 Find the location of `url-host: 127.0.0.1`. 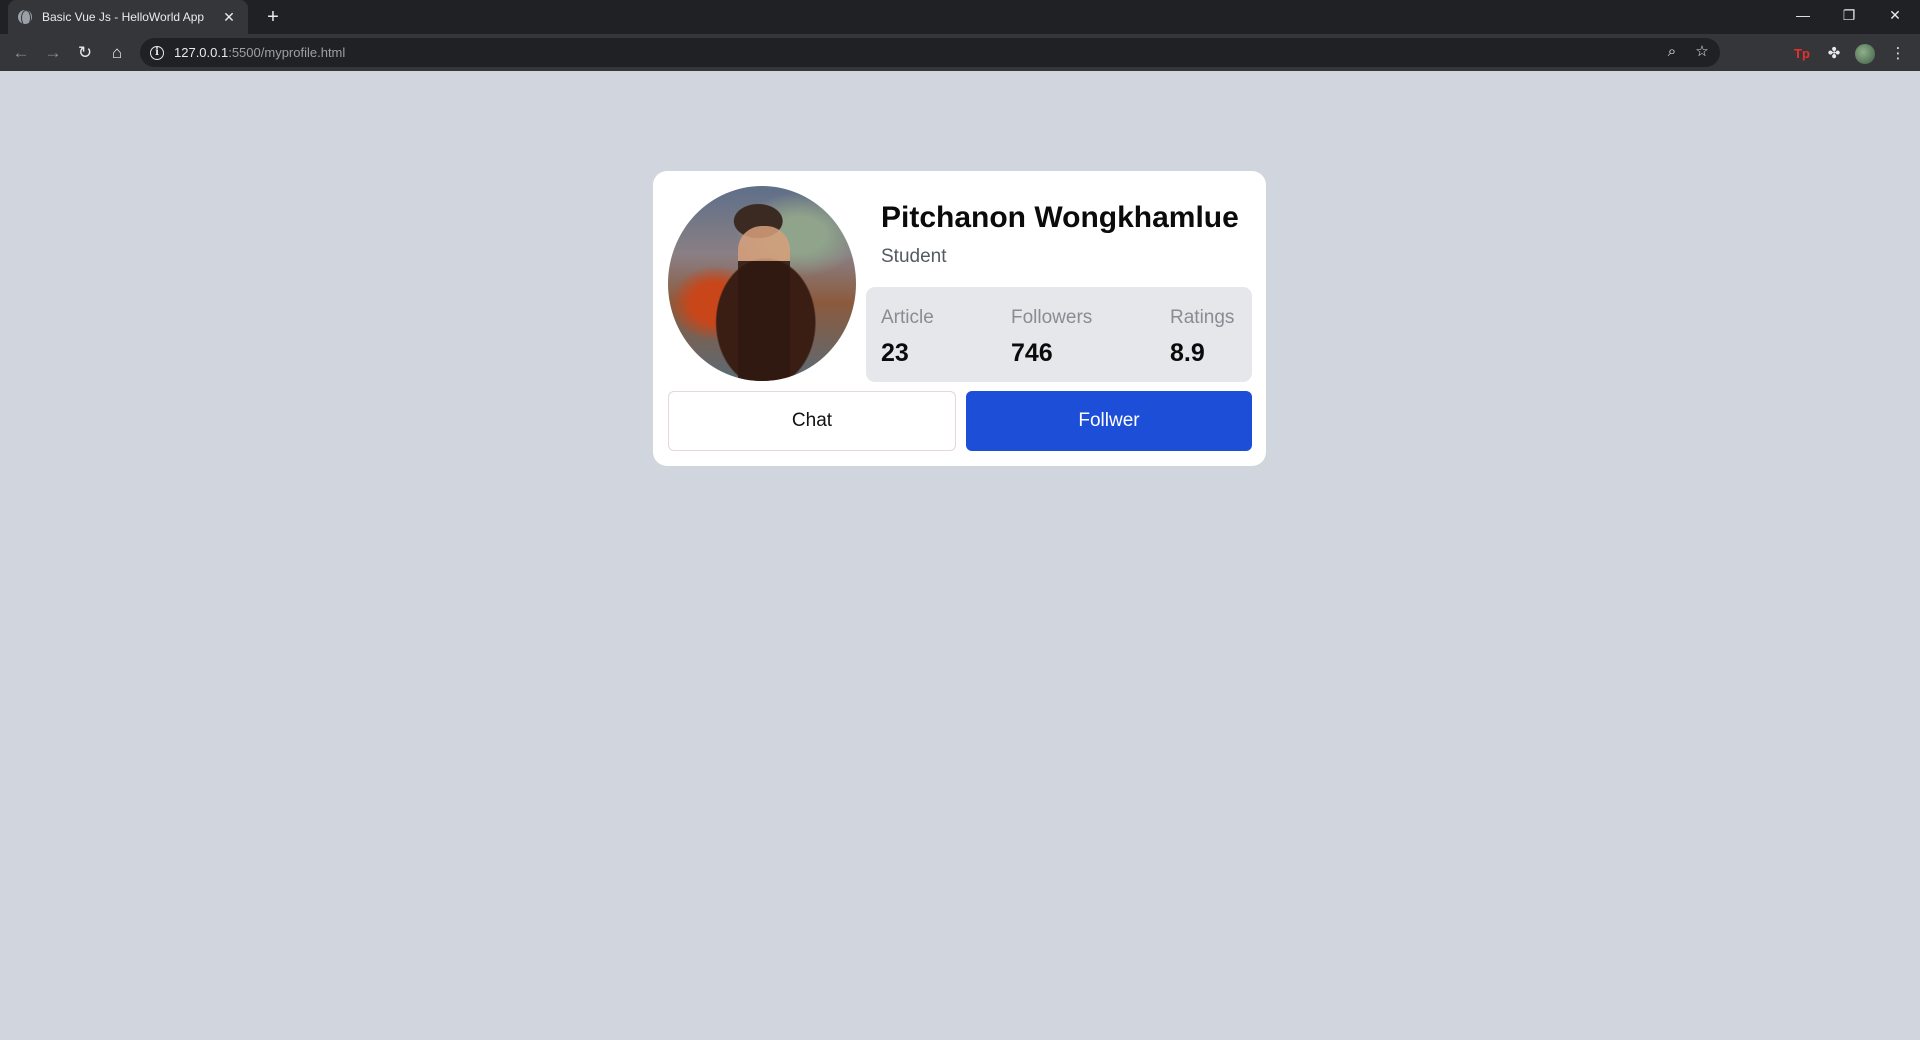

url-host: 127.0.0.1 is located at coordinates (201, 52).